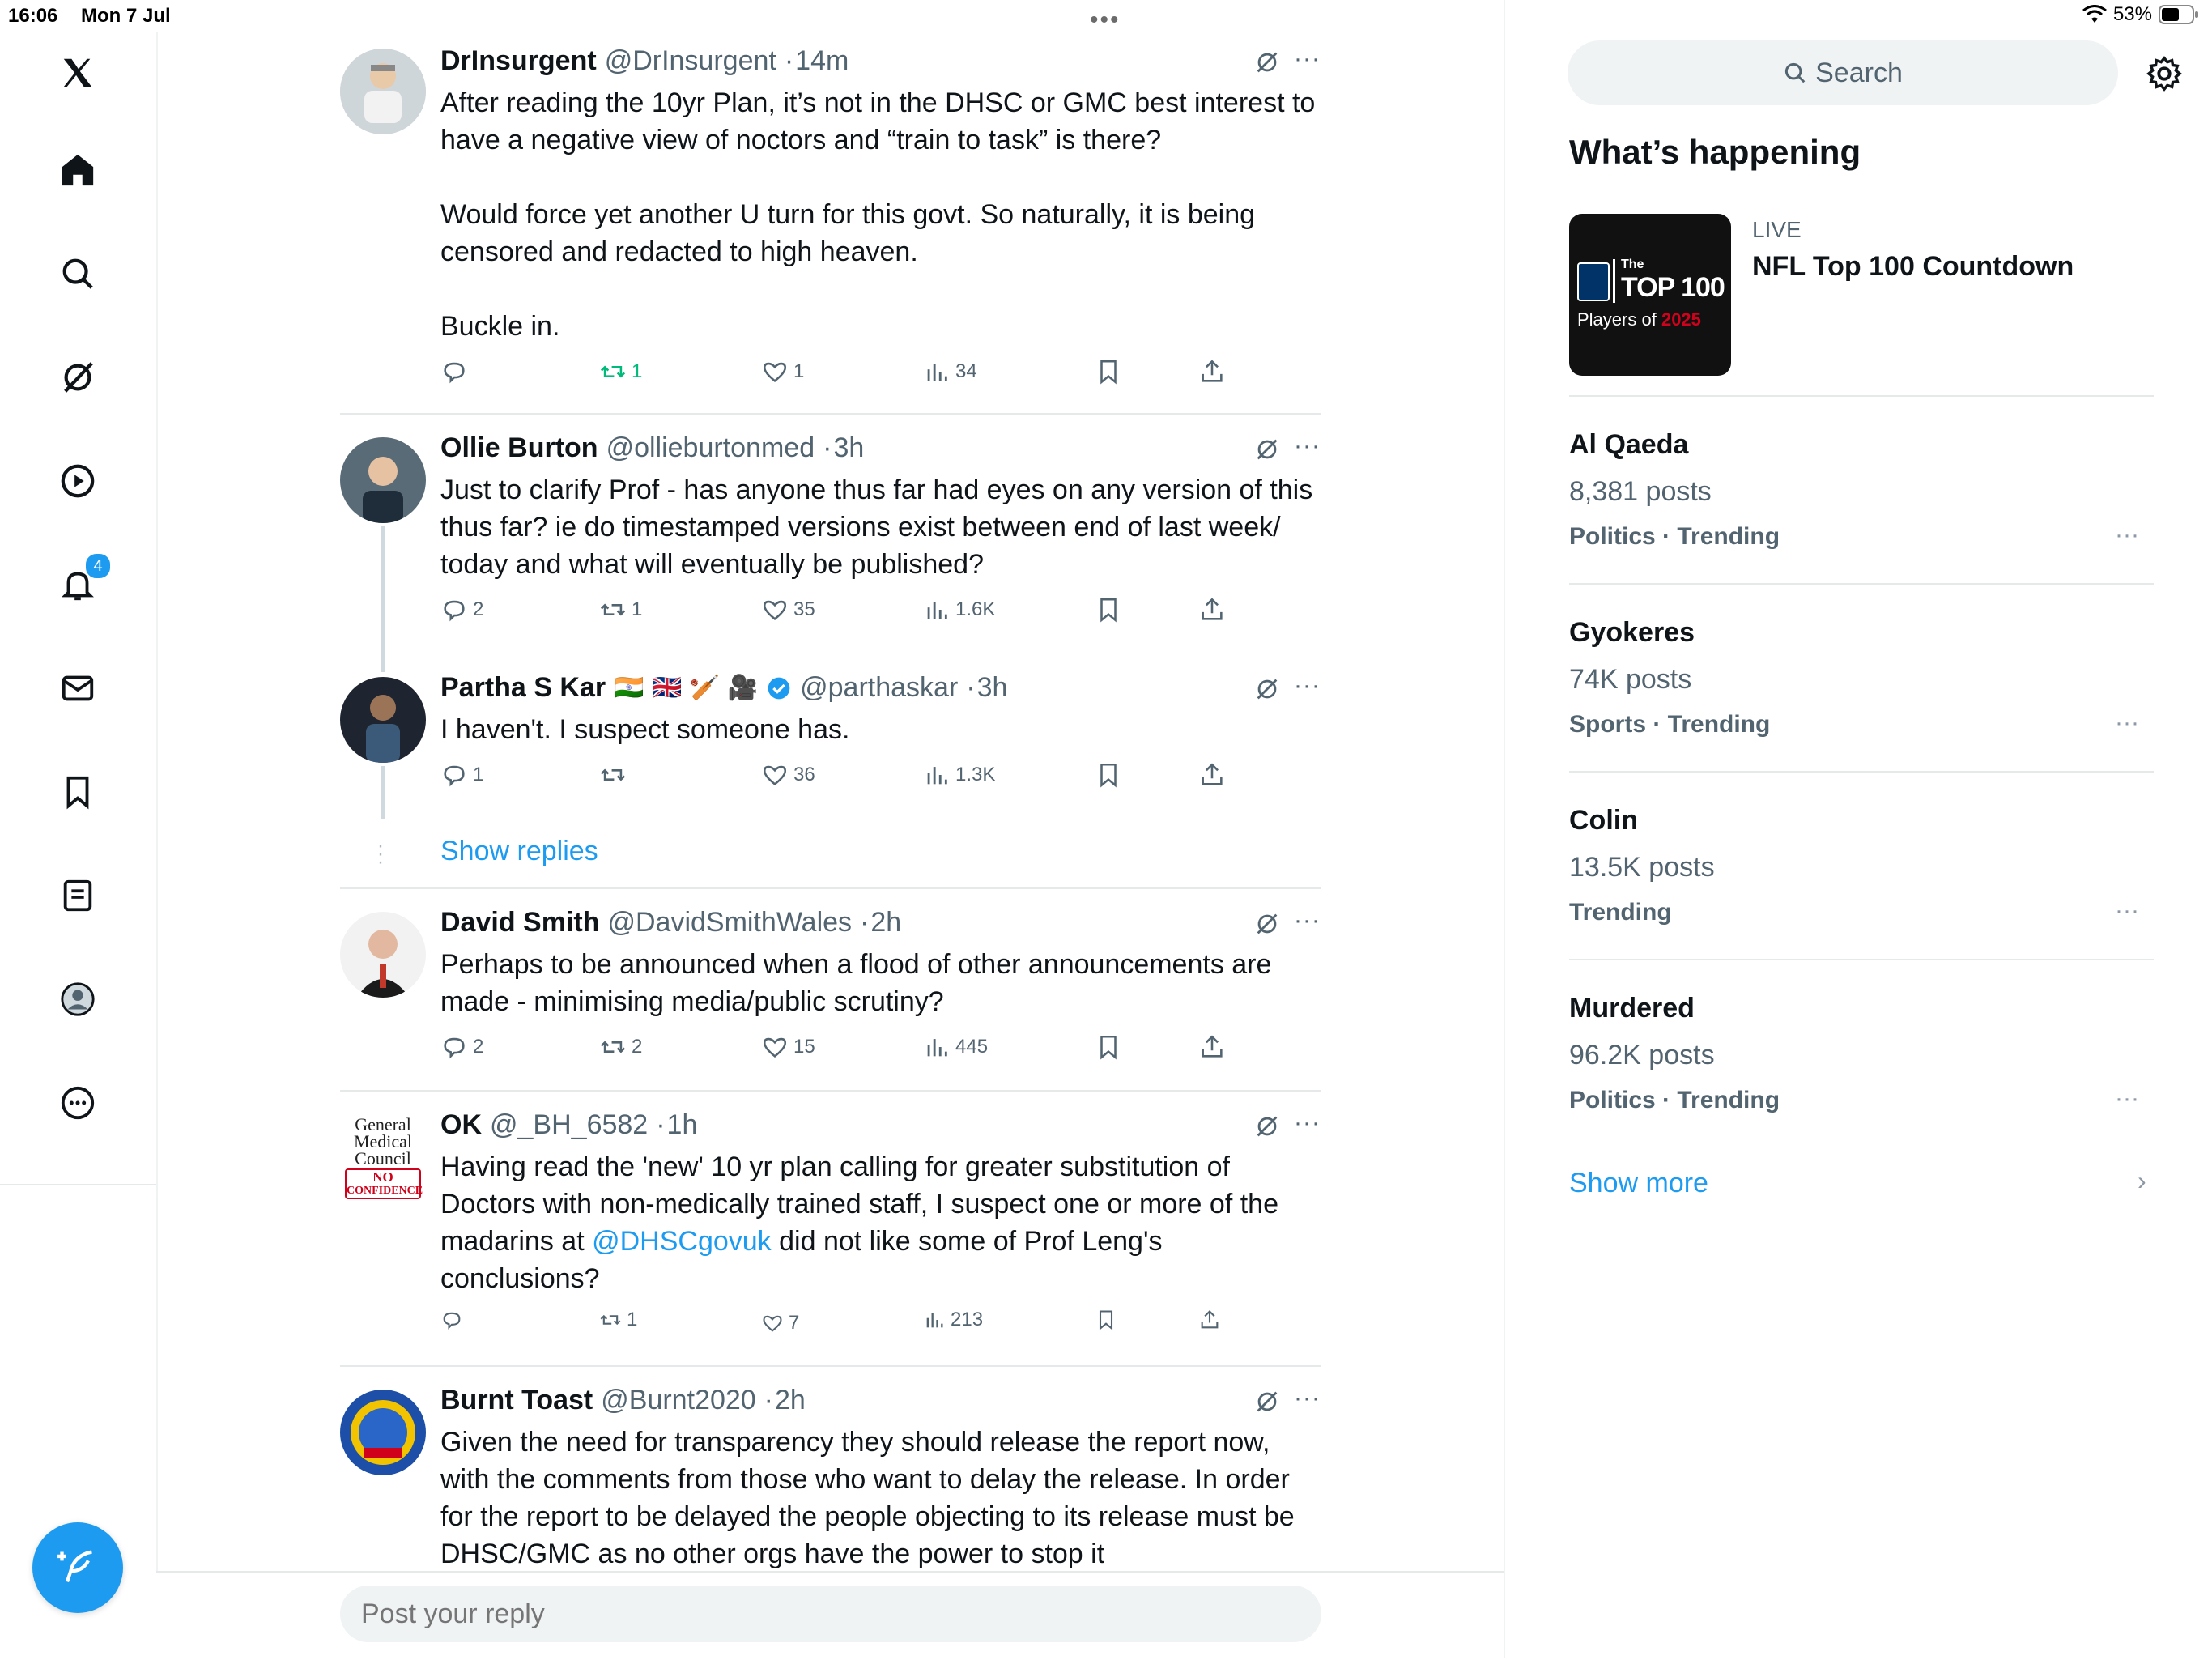 The height and width of the screenshot is (1660, 2212). I want to click on author-name: OK, so click(461, 1125).